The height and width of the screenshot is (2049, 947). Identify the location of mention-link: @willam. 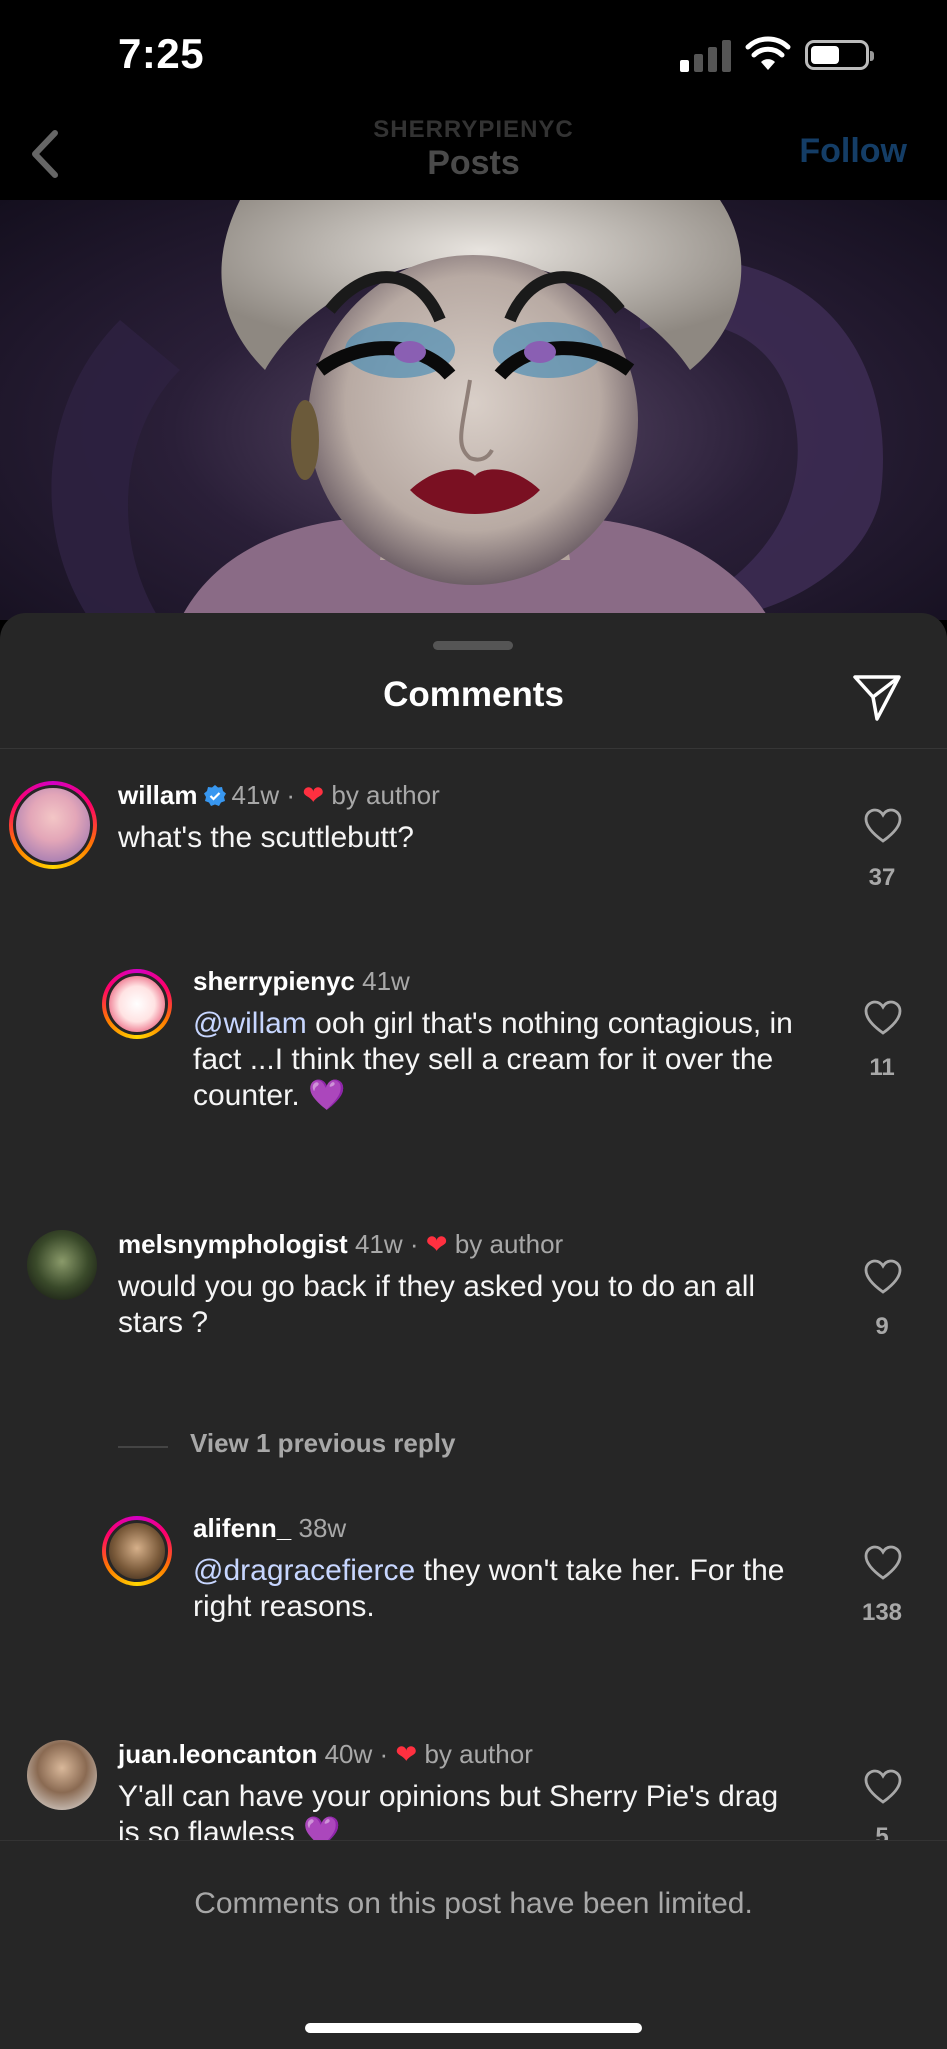
(250, 1023).